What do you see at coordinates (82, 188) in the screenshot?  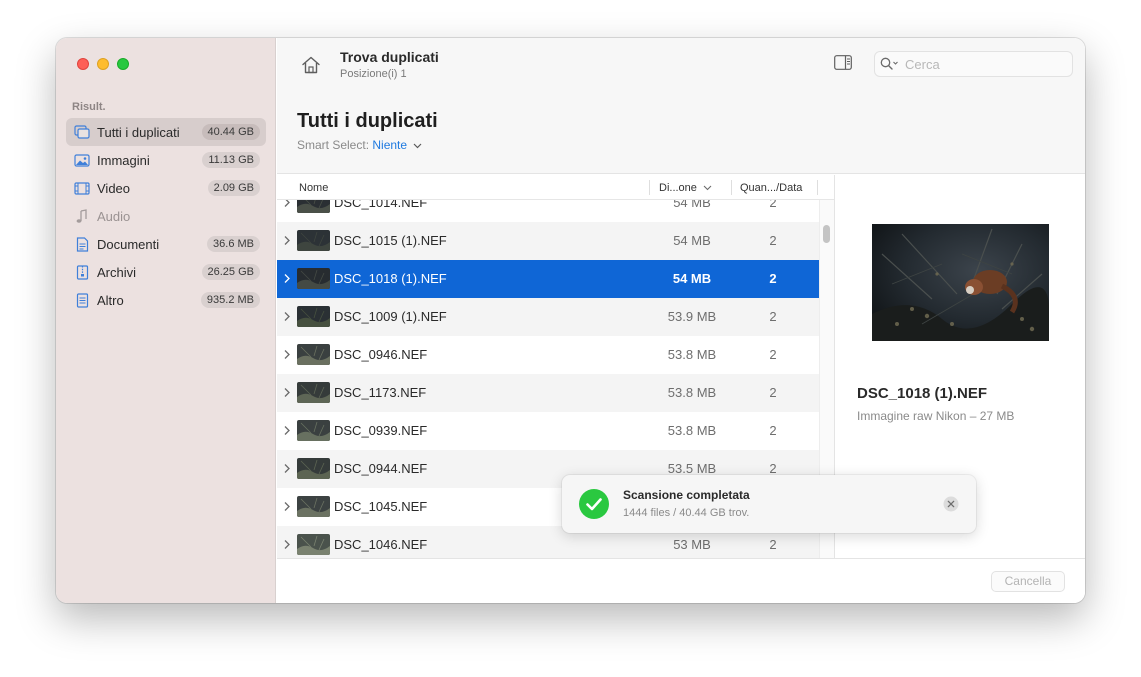 I see `video-icon` at bounding box center [82, 188].